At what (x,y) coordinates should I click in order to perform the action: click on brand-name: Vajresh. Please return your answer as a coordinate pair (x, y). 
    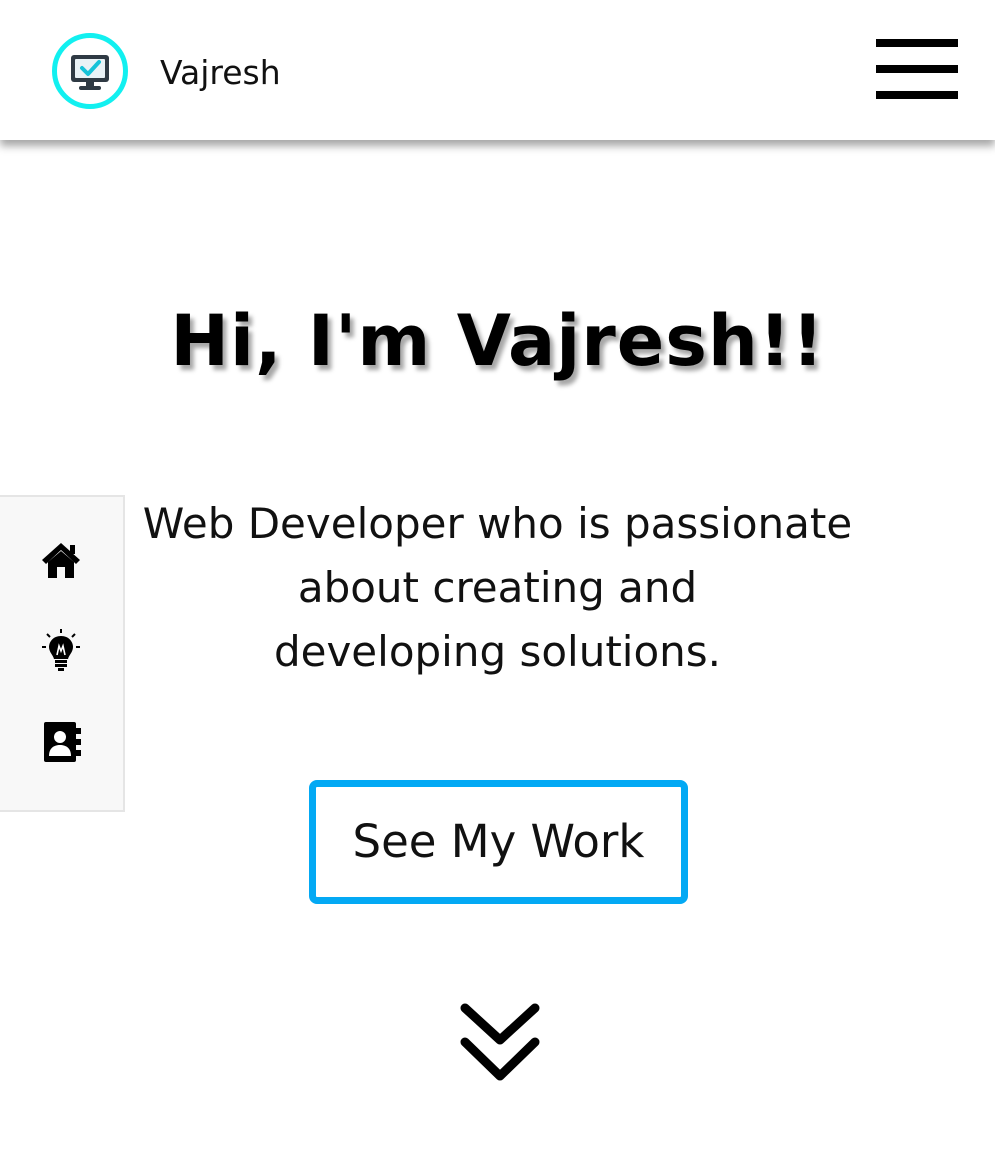
    Looking at the image, I should click on (220, 73).